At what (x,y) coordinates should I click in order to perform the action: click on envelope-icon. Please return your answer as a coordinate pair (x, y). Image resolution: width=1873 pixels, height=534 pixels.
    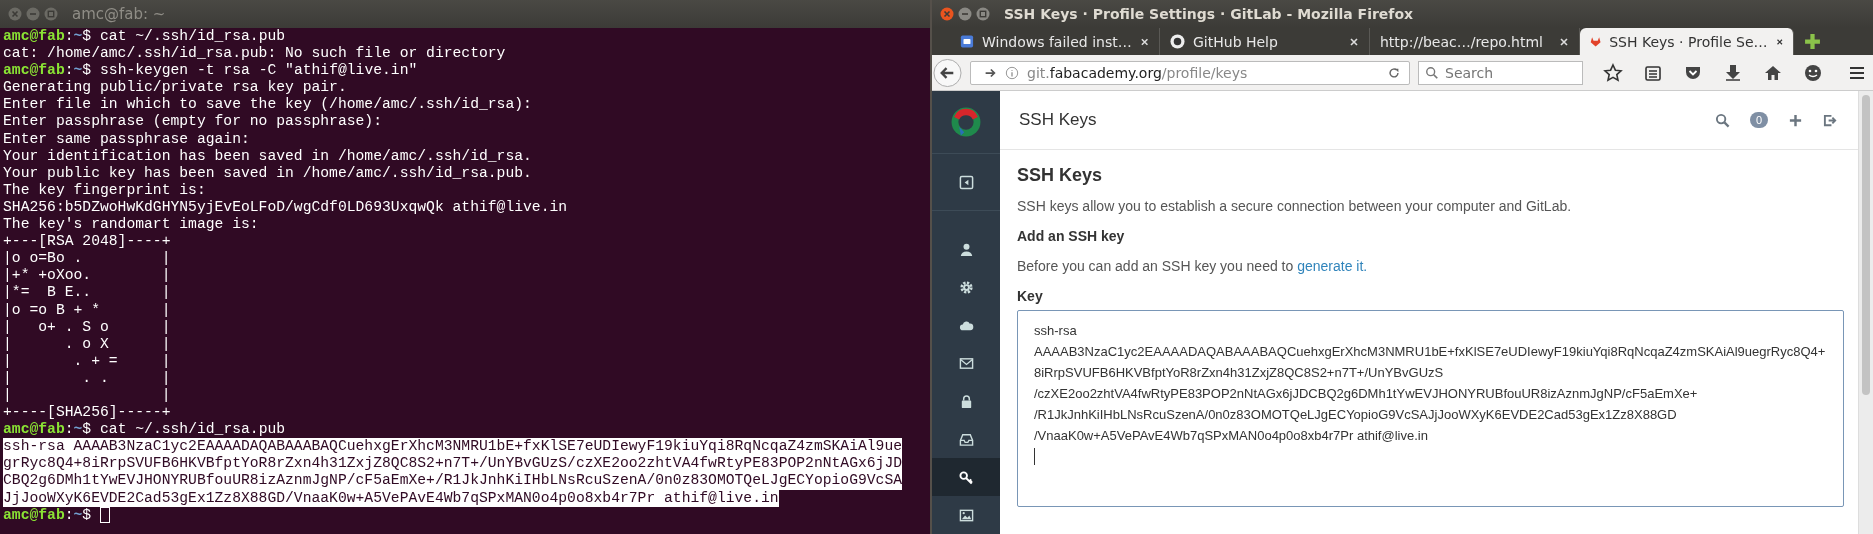
    Looking at the image, I should click on (966, 363).